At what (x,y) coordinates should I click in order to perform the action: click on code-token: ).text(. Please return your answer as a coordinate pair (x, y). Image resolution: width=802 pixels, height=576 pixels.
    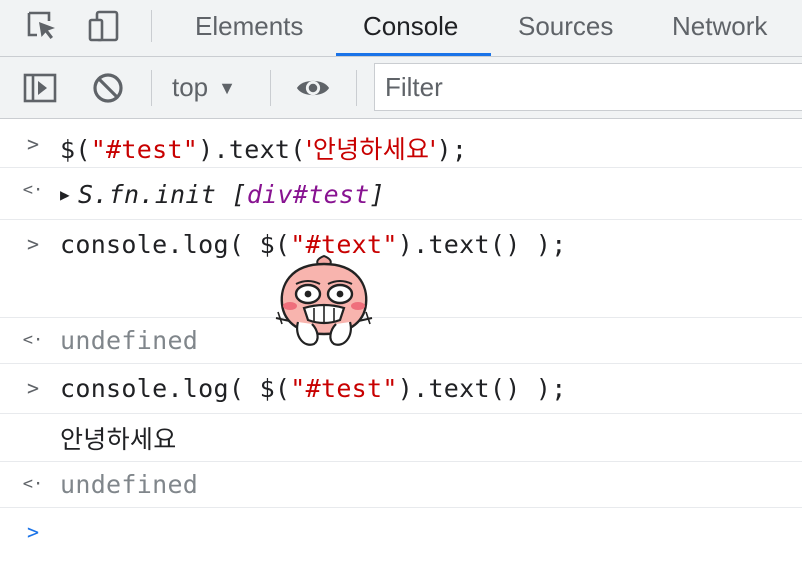
    Looking at the image, I should click on (252, 149).